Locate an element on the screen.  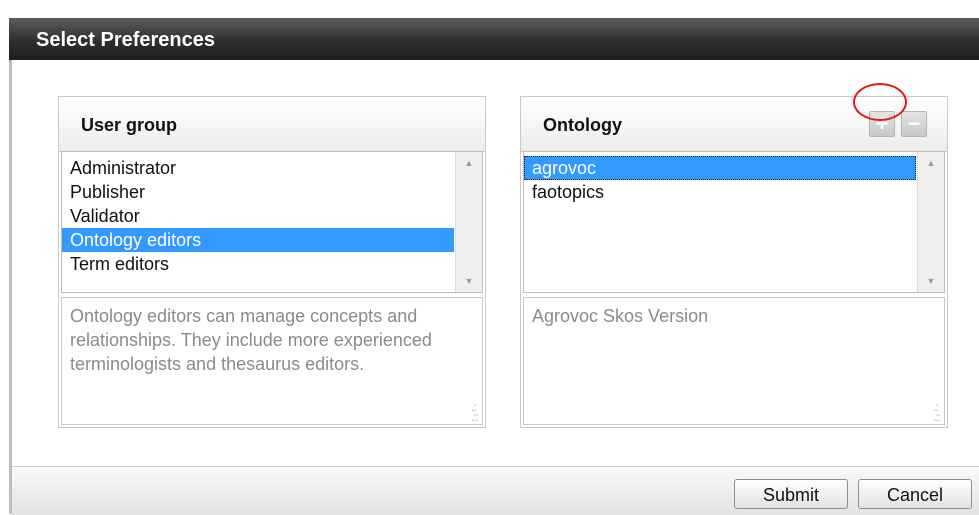
minus-icon: − is located at coordinates (914, 123).